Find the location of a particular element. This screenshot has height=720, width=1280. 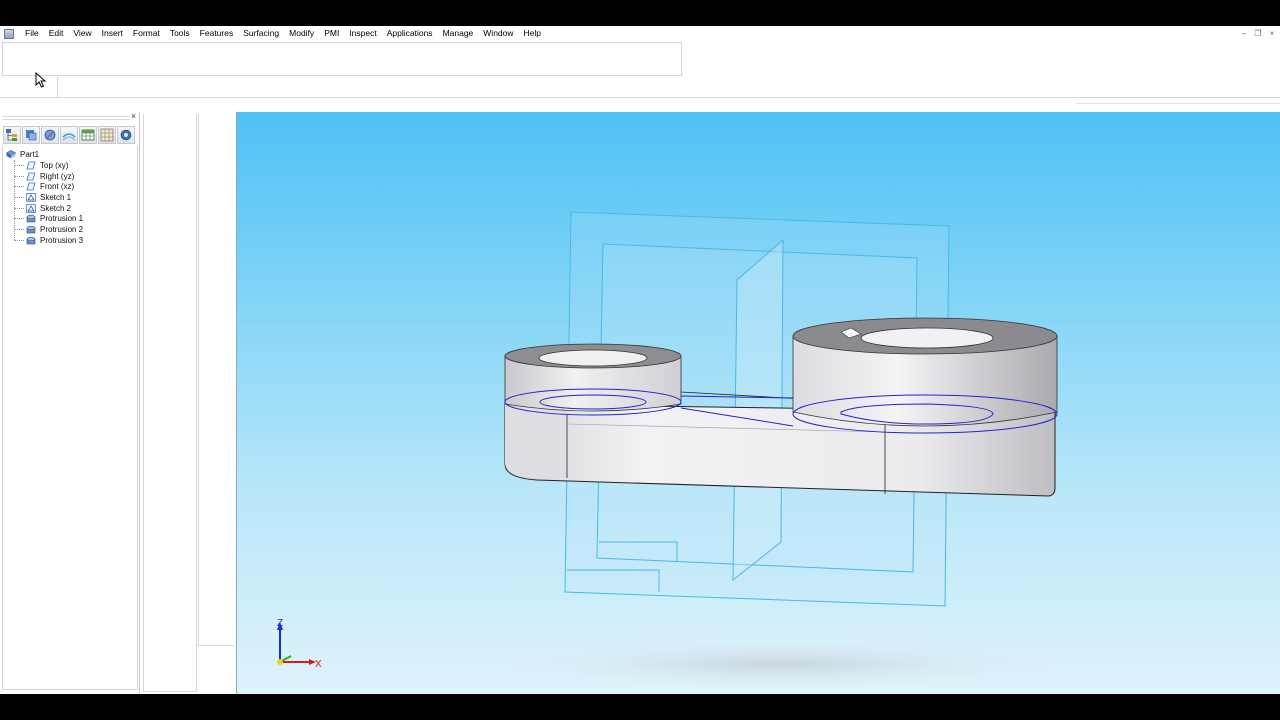

minimize-icon: – is located at coordinates (1244, 33).